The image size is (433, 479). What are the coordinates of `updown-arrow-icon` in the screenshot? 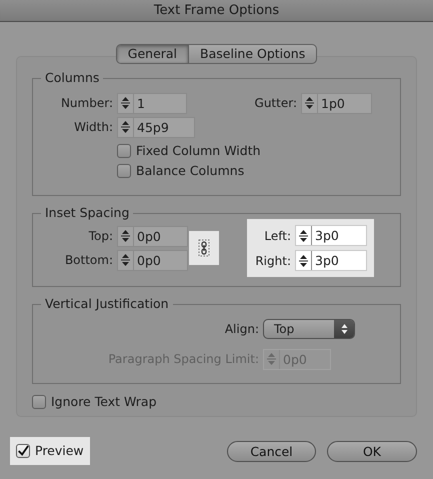 It's located at (344, 329).